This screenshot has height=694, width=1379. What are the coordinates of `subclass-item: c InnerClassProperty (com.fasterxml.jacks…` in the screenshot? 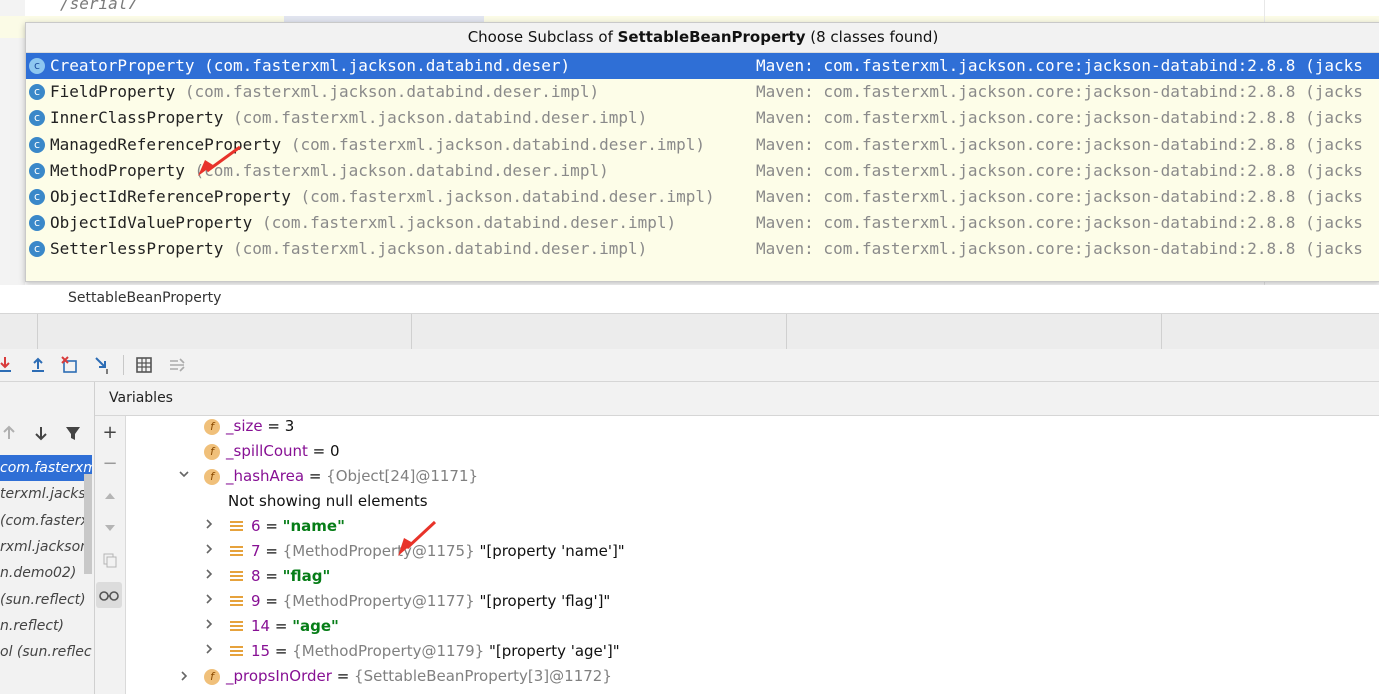 It's located at (702, 118).